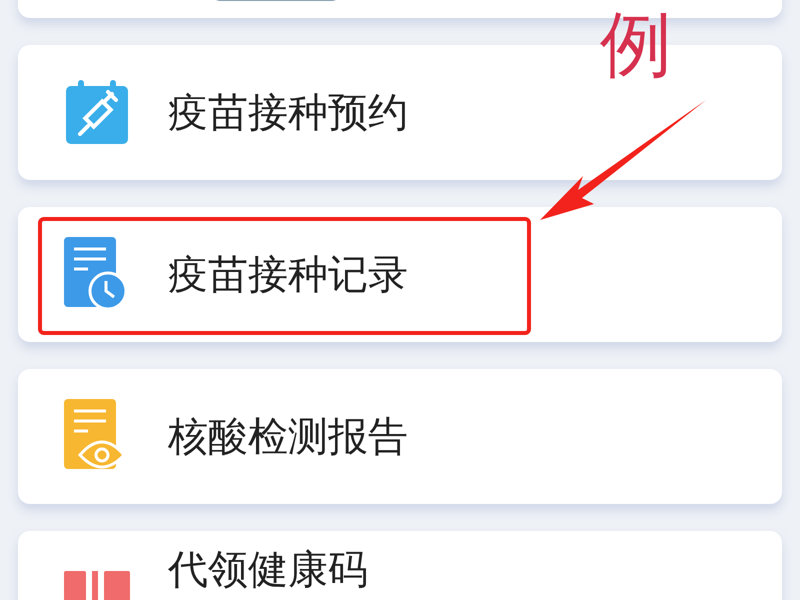 Image resolution: width=800 pixels, height=600 pixels. I want to click on menu-label: 疫苗接种记录, so click(288, 275).